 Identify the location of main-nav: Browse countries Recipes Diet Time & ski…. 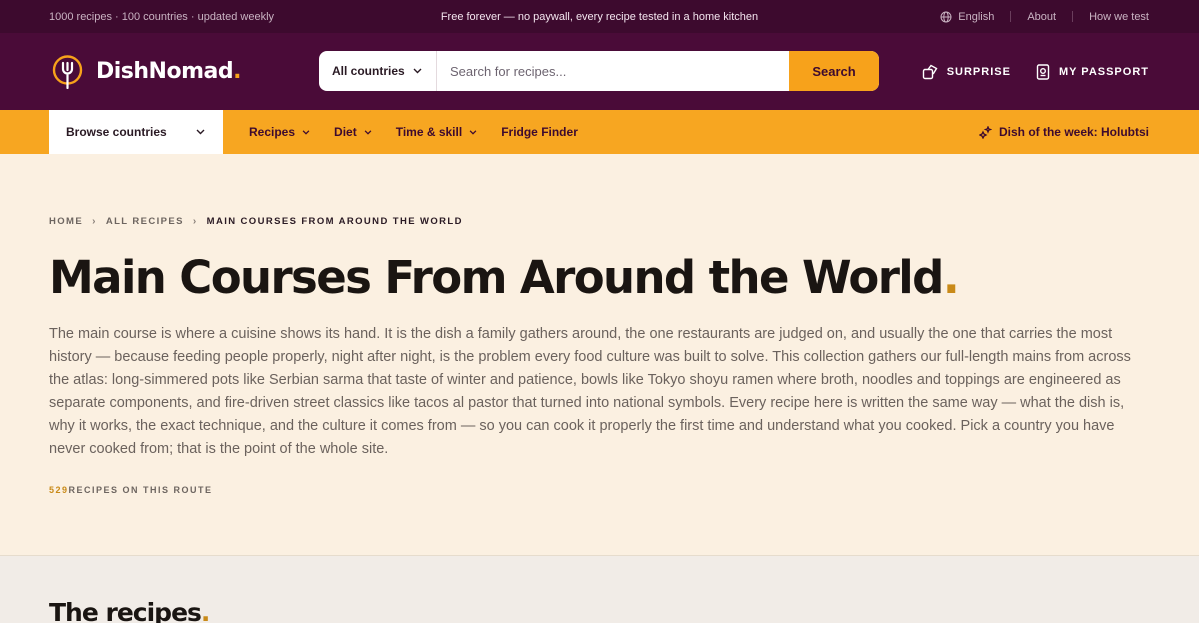
(599, 132).